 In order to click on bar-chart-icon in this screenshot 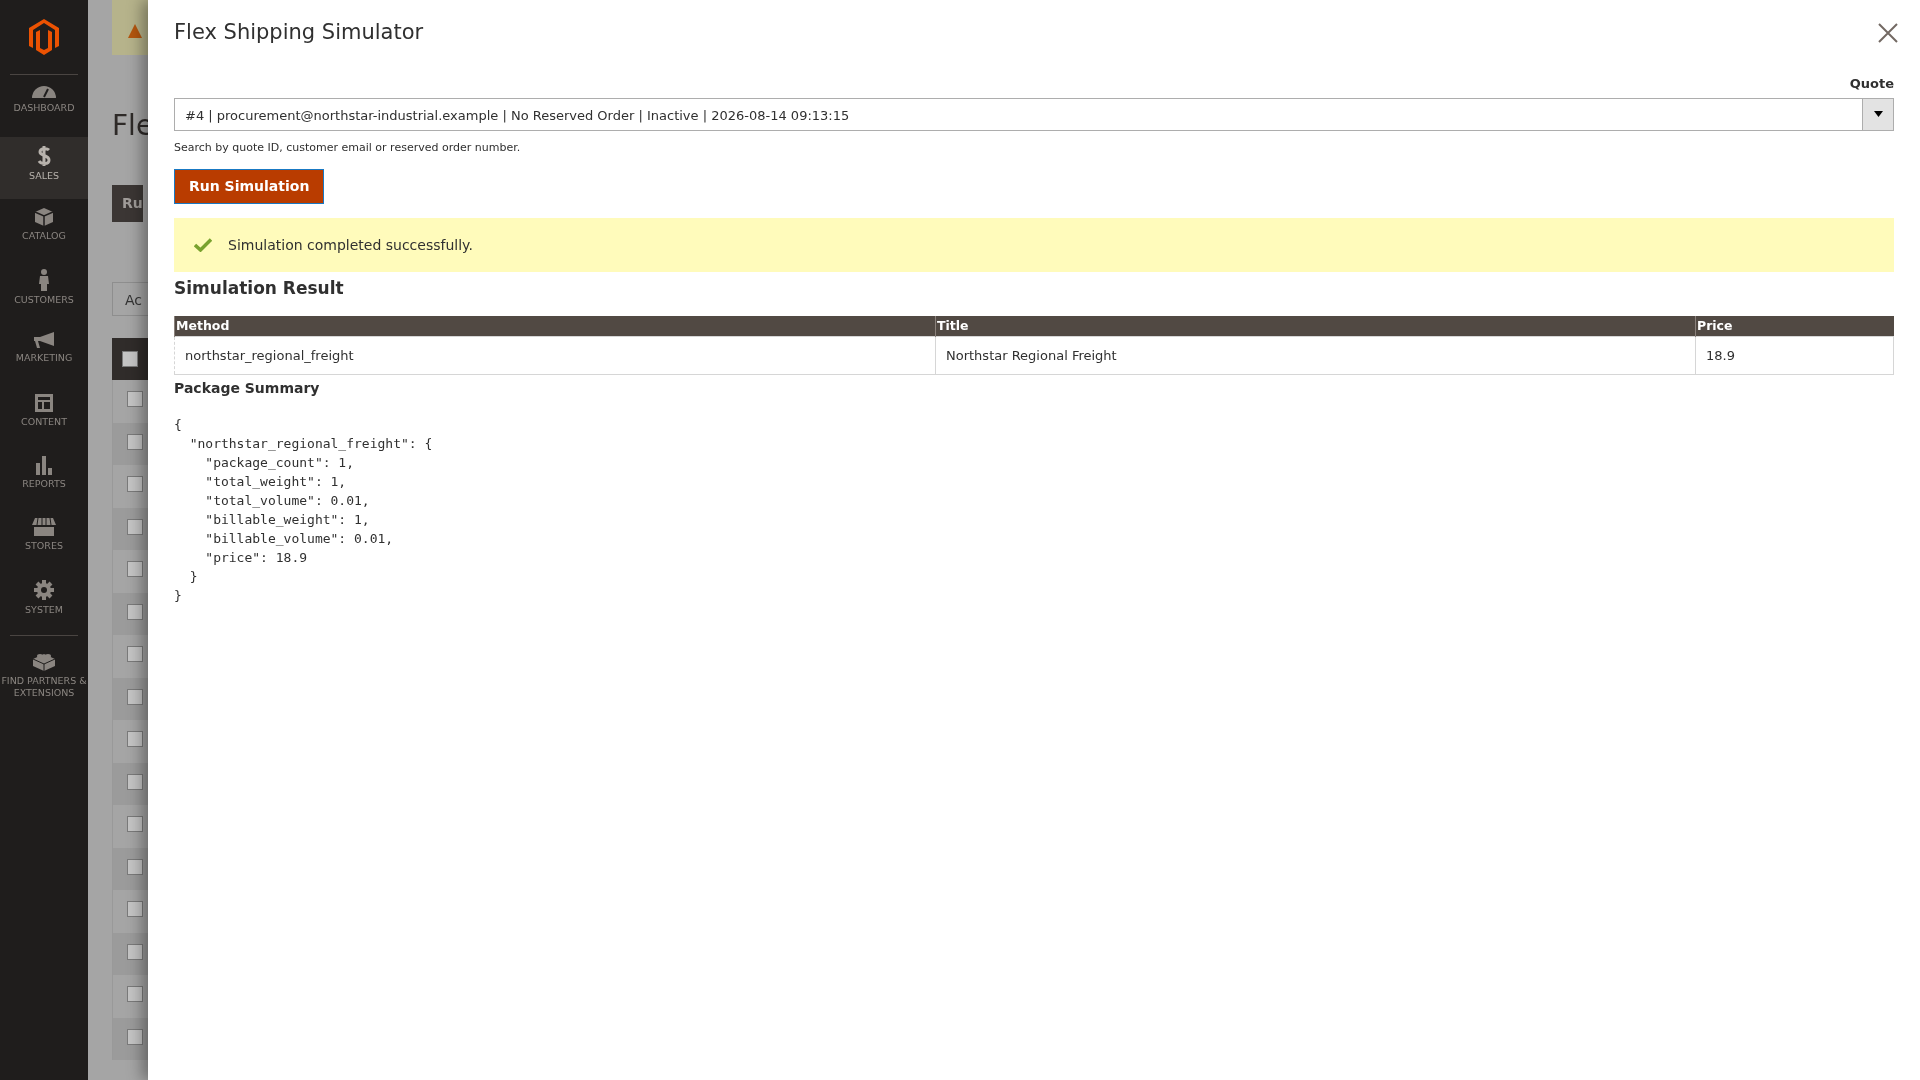, I will do `click(44, 465)`.